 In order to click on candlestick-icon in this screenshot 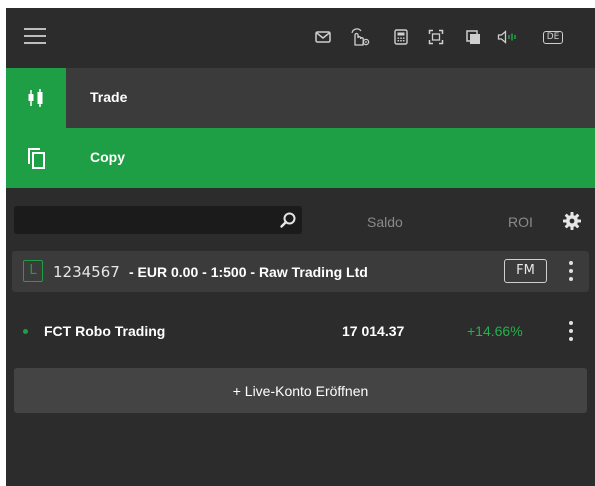, I will do `click(36, 98)`.